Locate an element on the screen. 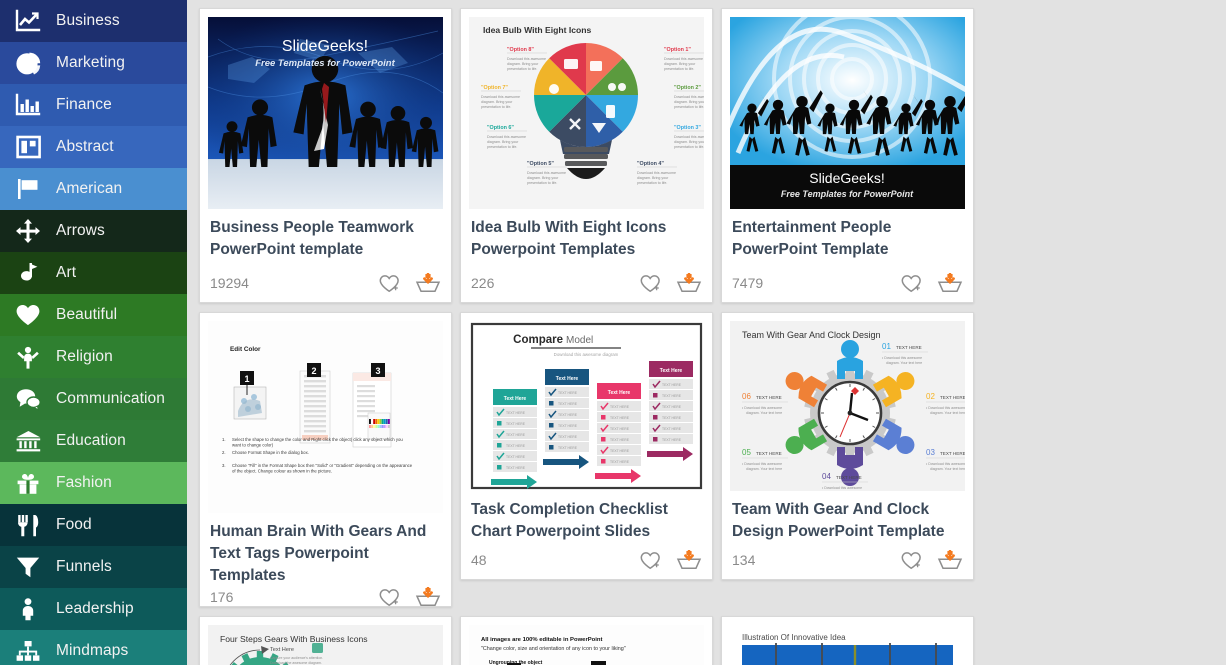 The height and width of the screenshot is (665, 1226). sidebar-item-funnels: Funnels is located at coordinates (93, 567).